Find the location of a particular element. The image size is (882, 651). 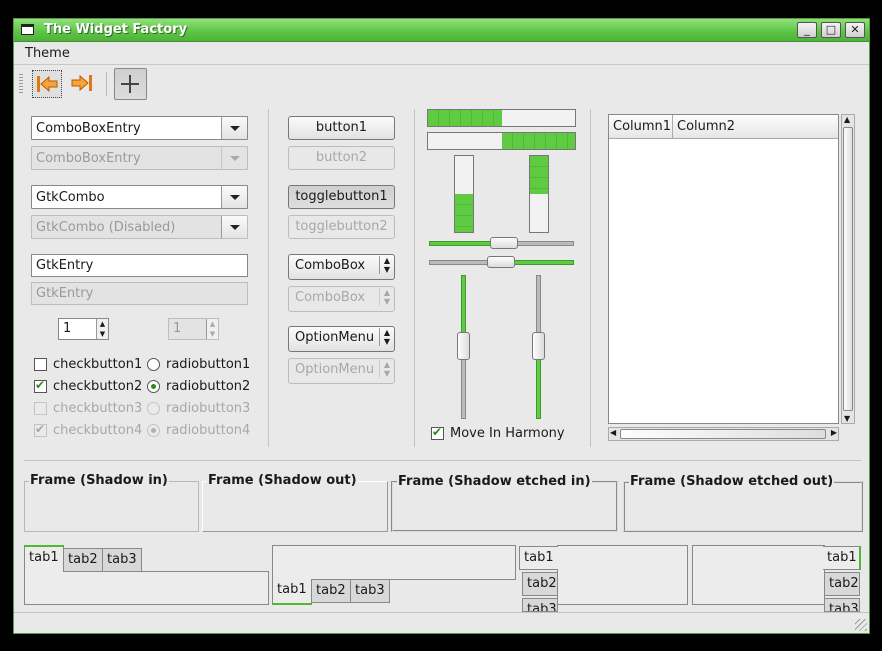

combo-box-entry-disabled-text: ComboBoxEntry is located at coordinates (88, 158).